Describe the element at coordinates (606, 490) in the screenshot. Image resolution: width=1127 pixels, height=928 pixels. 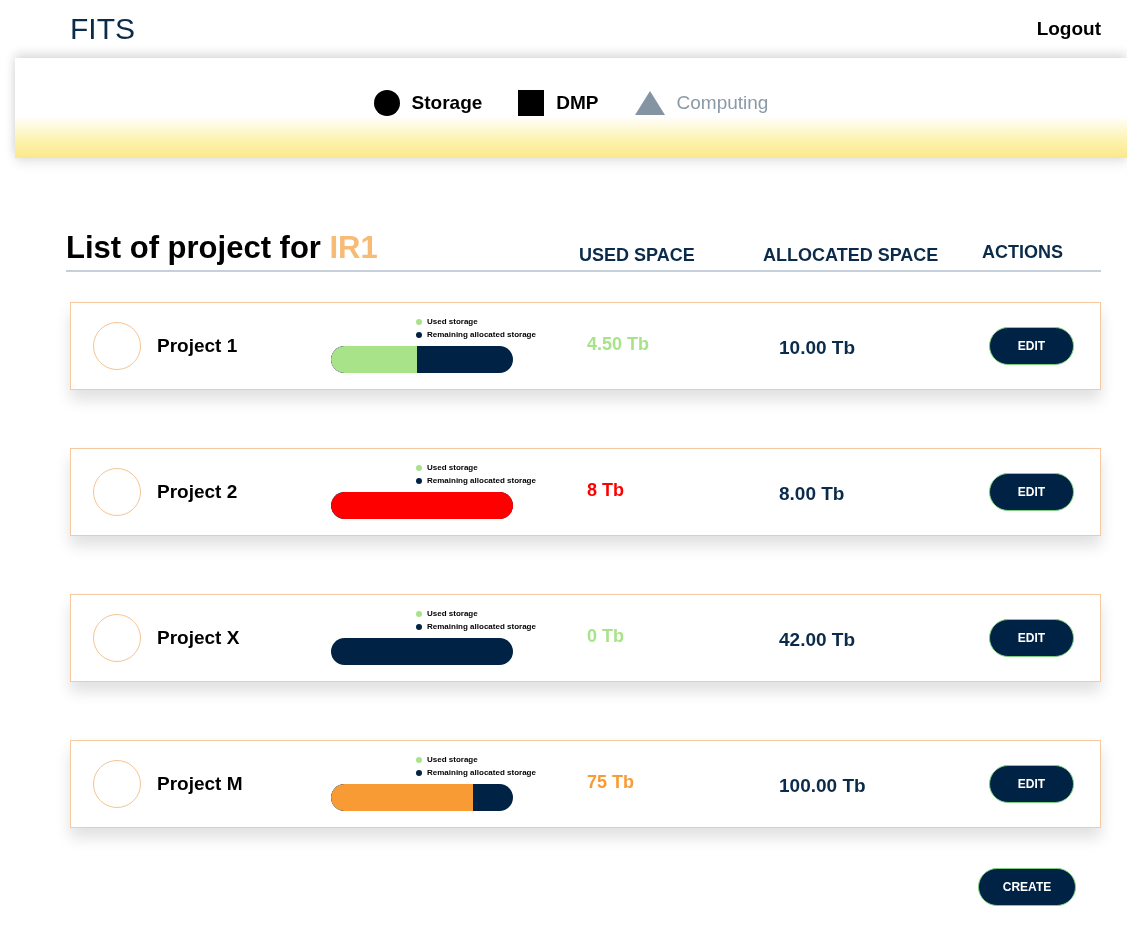
I see `used-space: 8 Tb` at that location.